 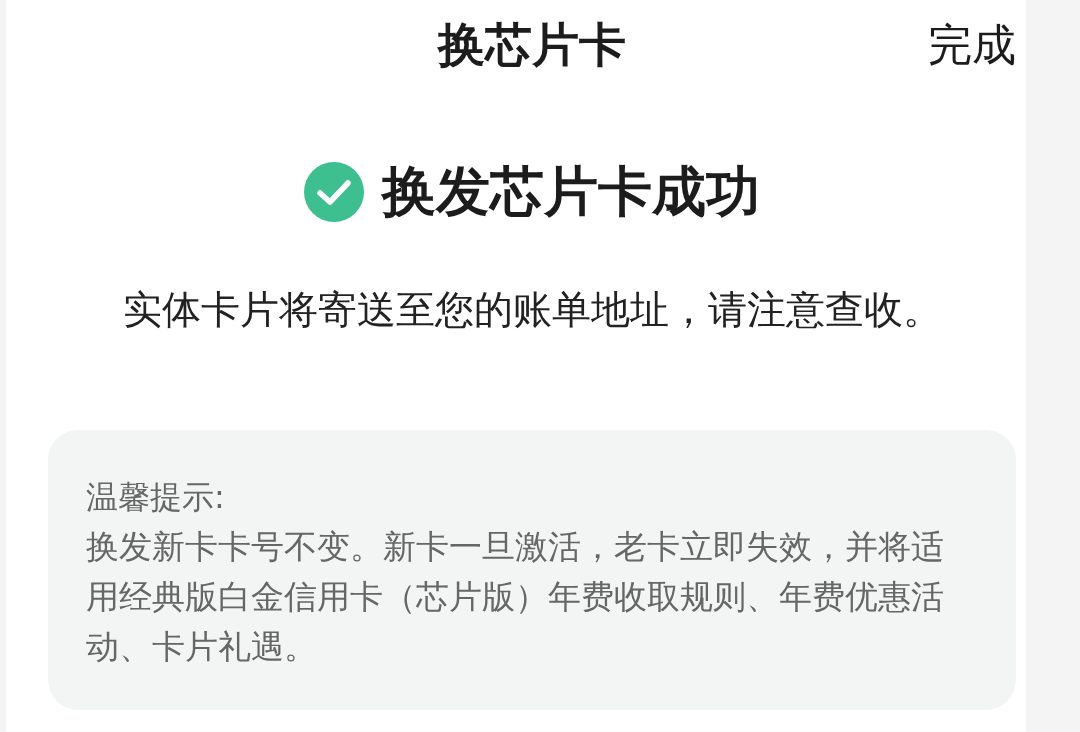 I want to click on page-title: 换芯片卡, so click(x=532, y=45).